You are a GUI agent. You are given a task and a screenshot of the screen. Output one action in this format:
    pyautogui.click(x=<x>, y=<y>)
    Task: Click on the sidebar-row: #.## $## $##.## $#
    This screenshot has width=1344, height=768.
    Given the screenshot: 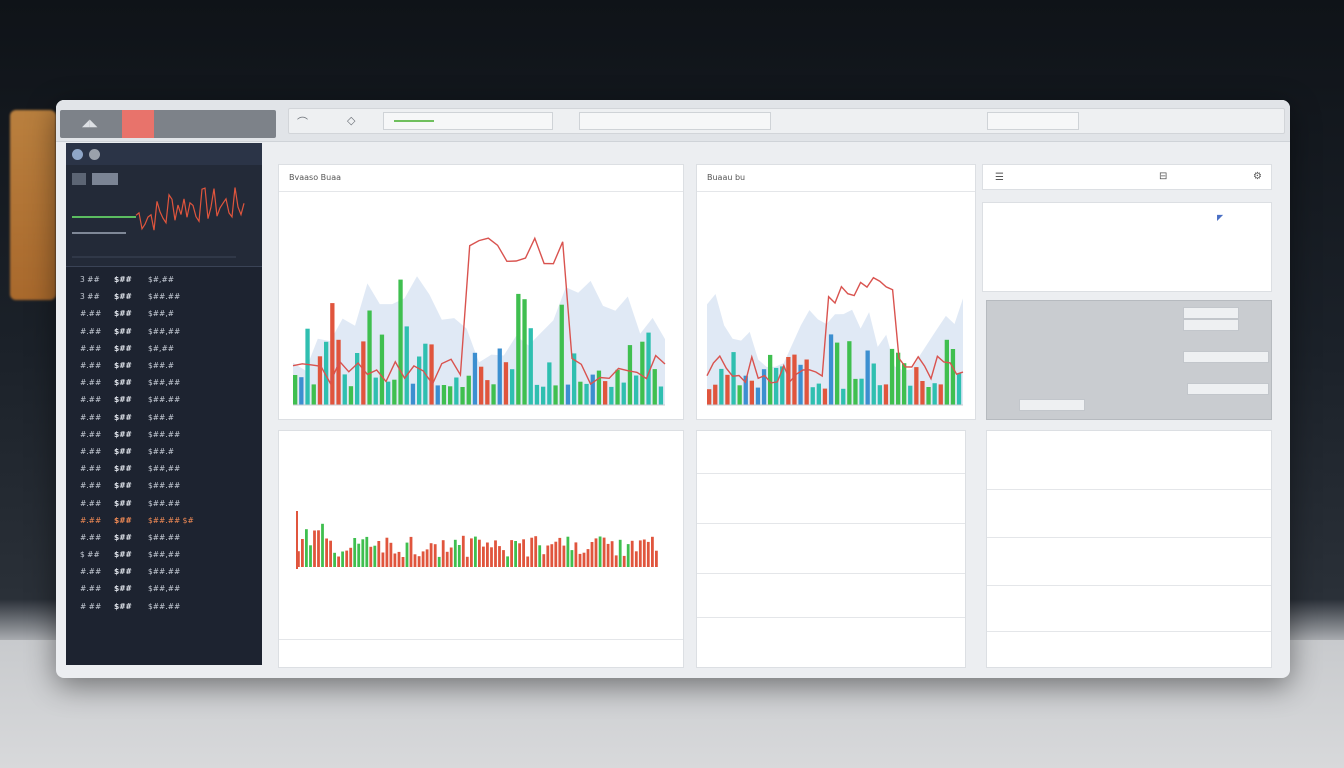 What is the action you would take?
    pyautogui.click(x=164, y=520)
    